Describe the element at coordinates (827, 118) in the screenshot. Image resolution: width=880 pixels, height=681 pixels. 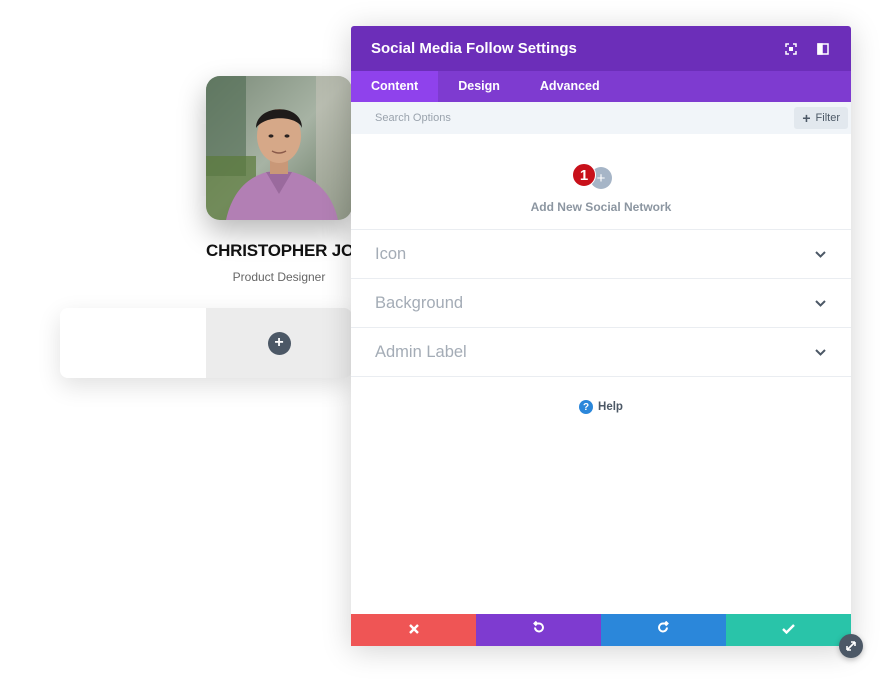
I see `filter-label: Filter` at that location.